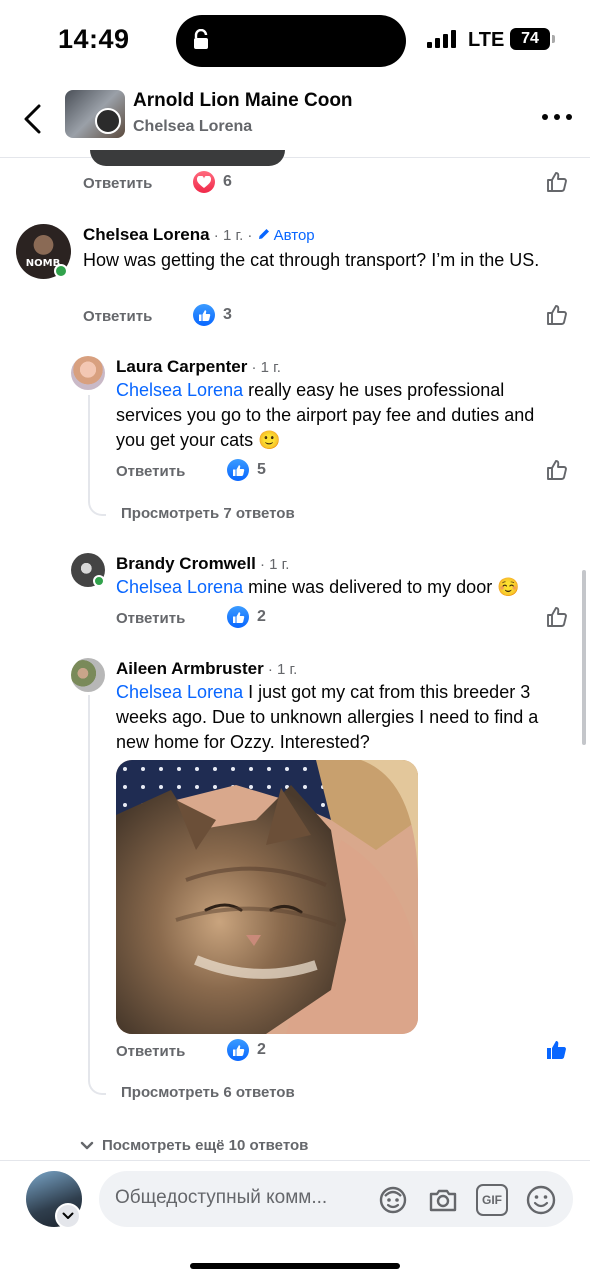 This screenshot has height=1280, width=590. Describe the element at coordinates (584, 657) in the screenshot. I see `scrollbar` at that location.